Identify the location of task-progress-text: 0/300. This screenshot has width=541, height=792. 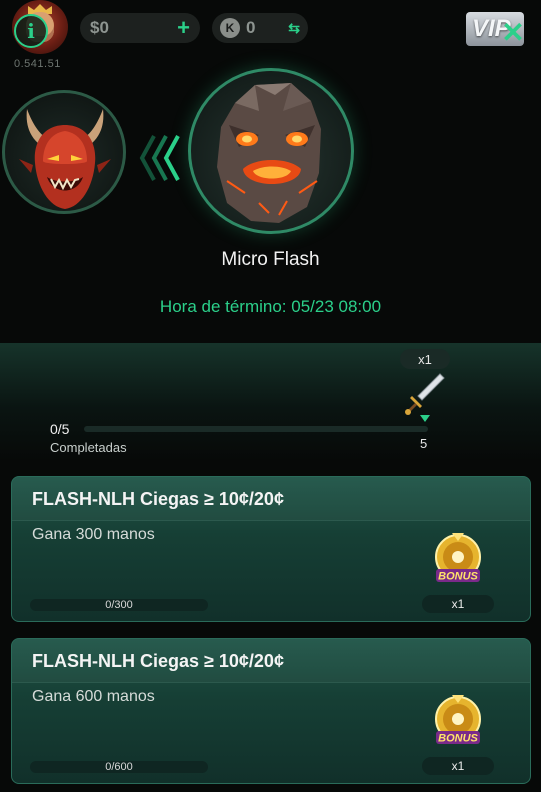
(119, 605).